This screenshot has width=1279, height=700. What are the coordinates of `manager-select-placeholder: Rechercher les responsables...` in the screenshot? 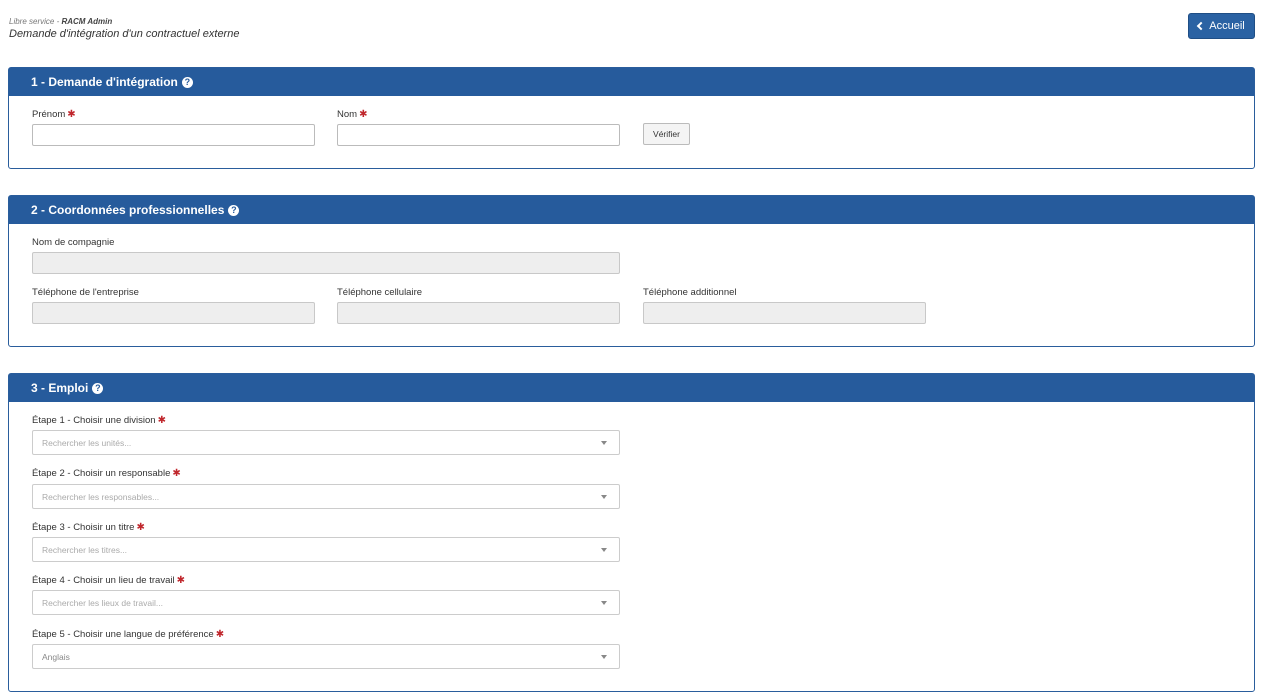 It's located at (101, 496).